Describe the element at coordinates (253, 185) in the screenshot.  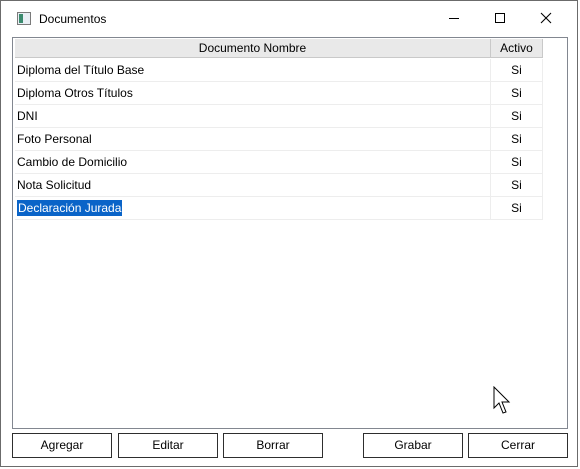
I see `cell-documento-nombre: Nota Solicitud` at that location.